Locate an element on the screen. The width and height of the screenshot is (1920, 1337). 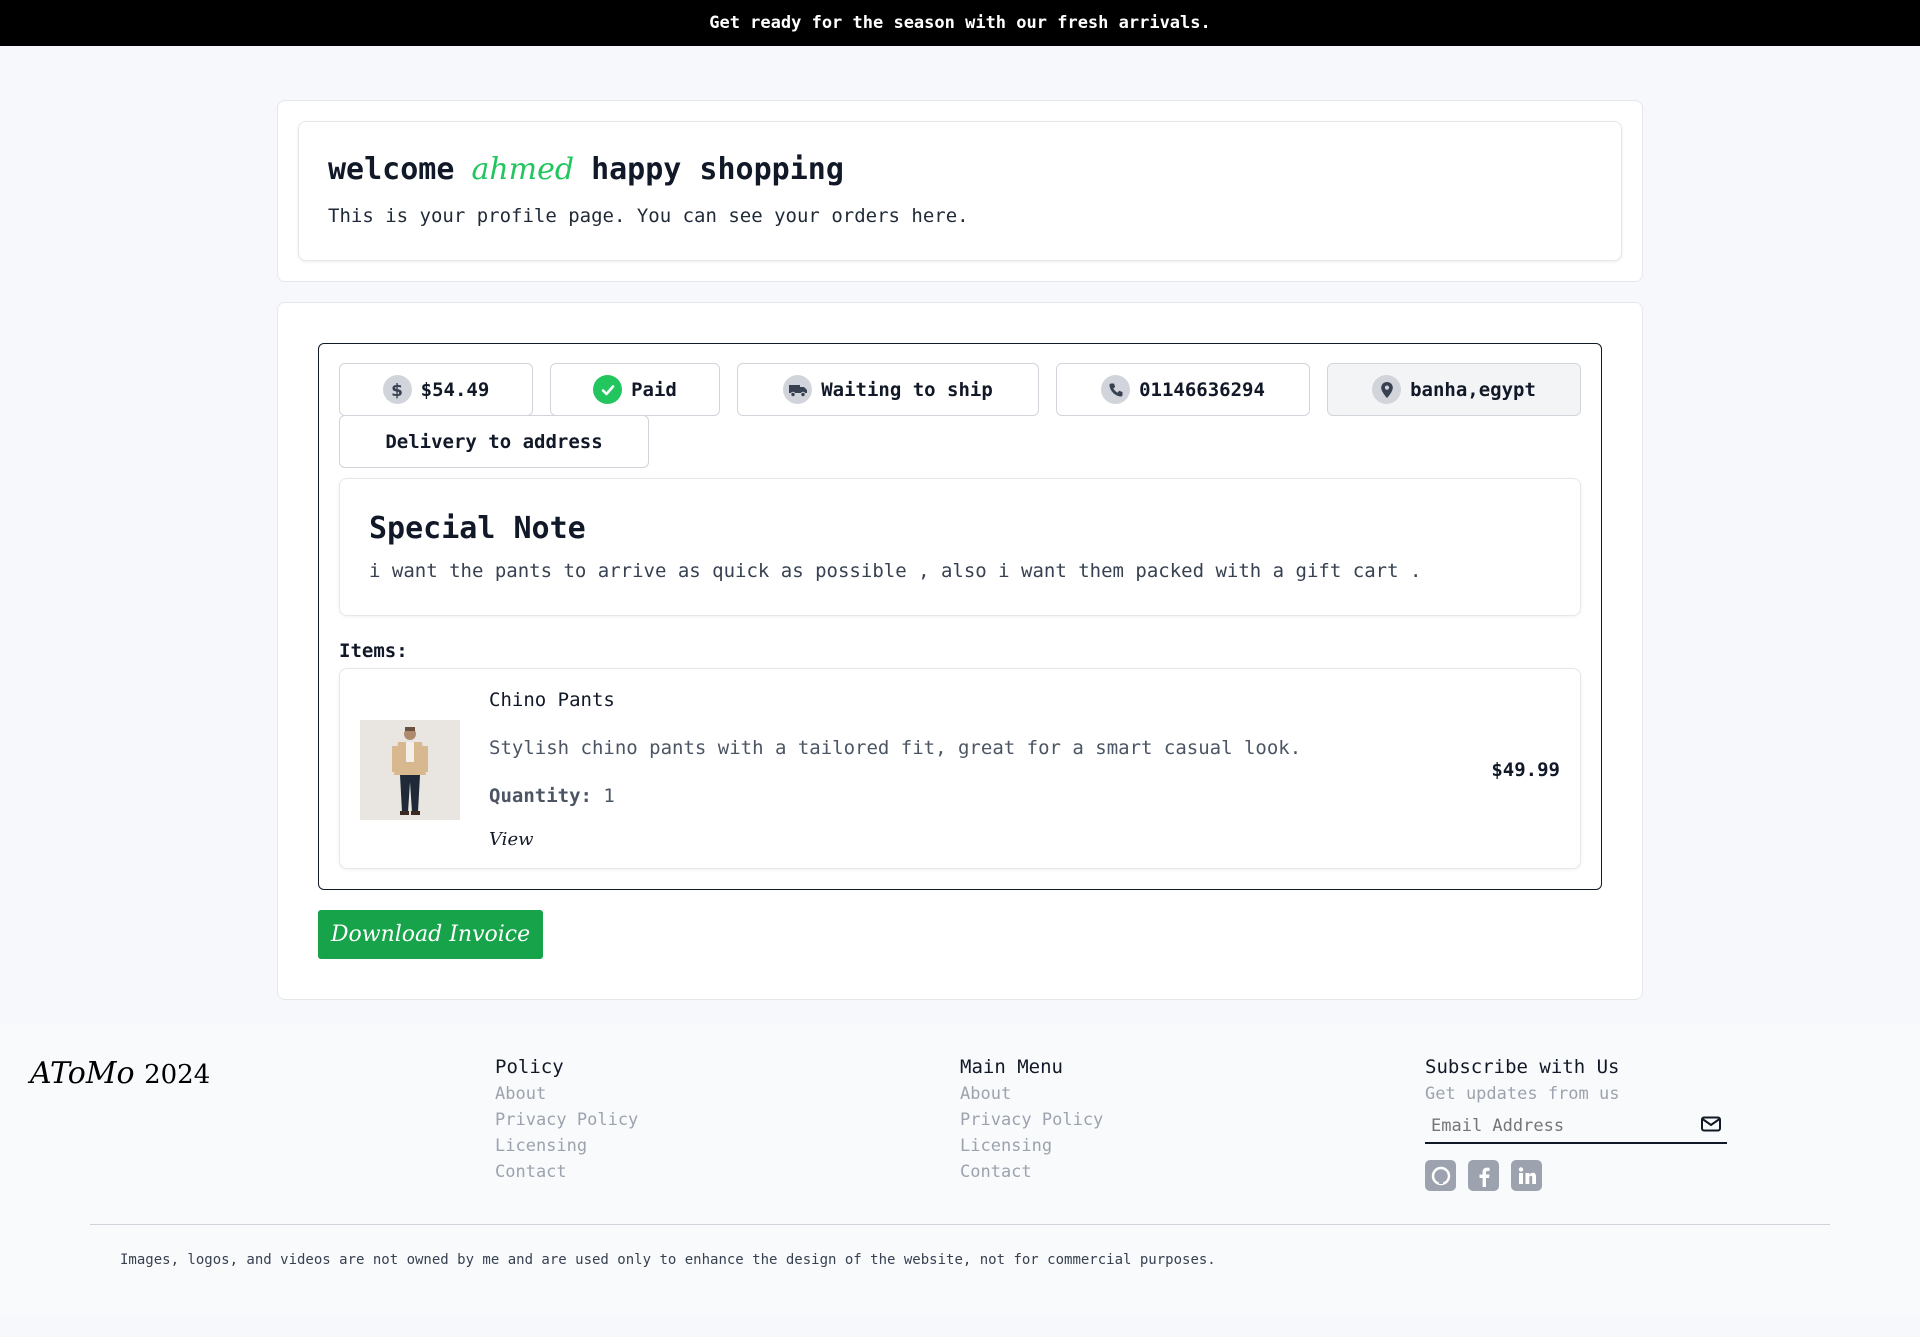
linkedin-icon is located at coordinates (1526, 1175).